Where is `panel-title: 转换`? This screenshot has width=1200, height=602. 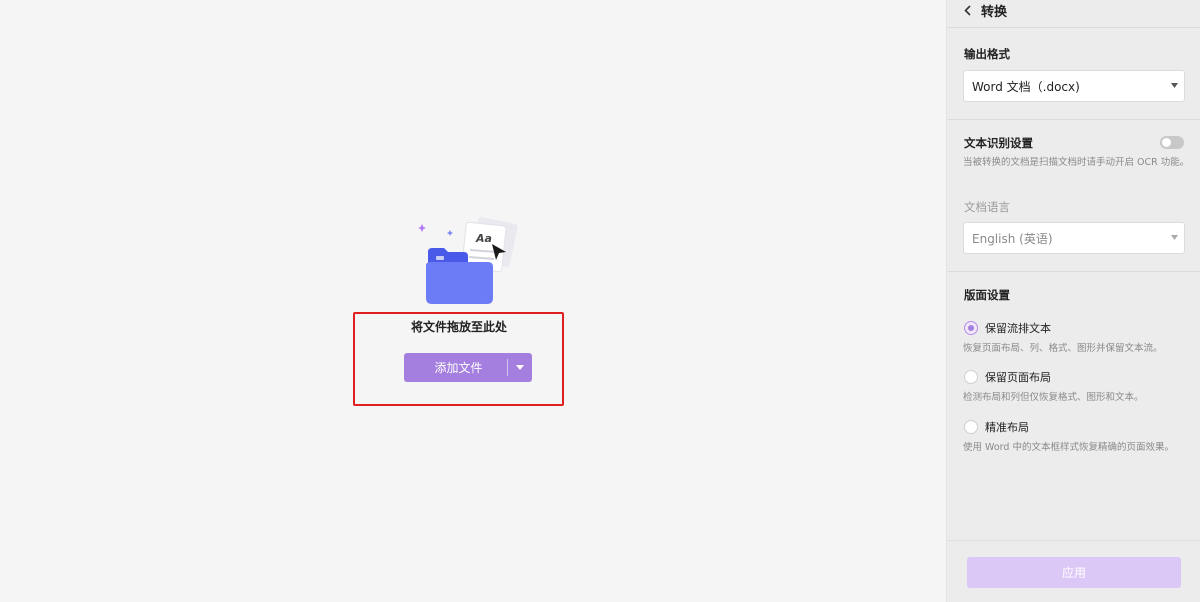
panel-title: 转换 is located at coordinates (994, 12).